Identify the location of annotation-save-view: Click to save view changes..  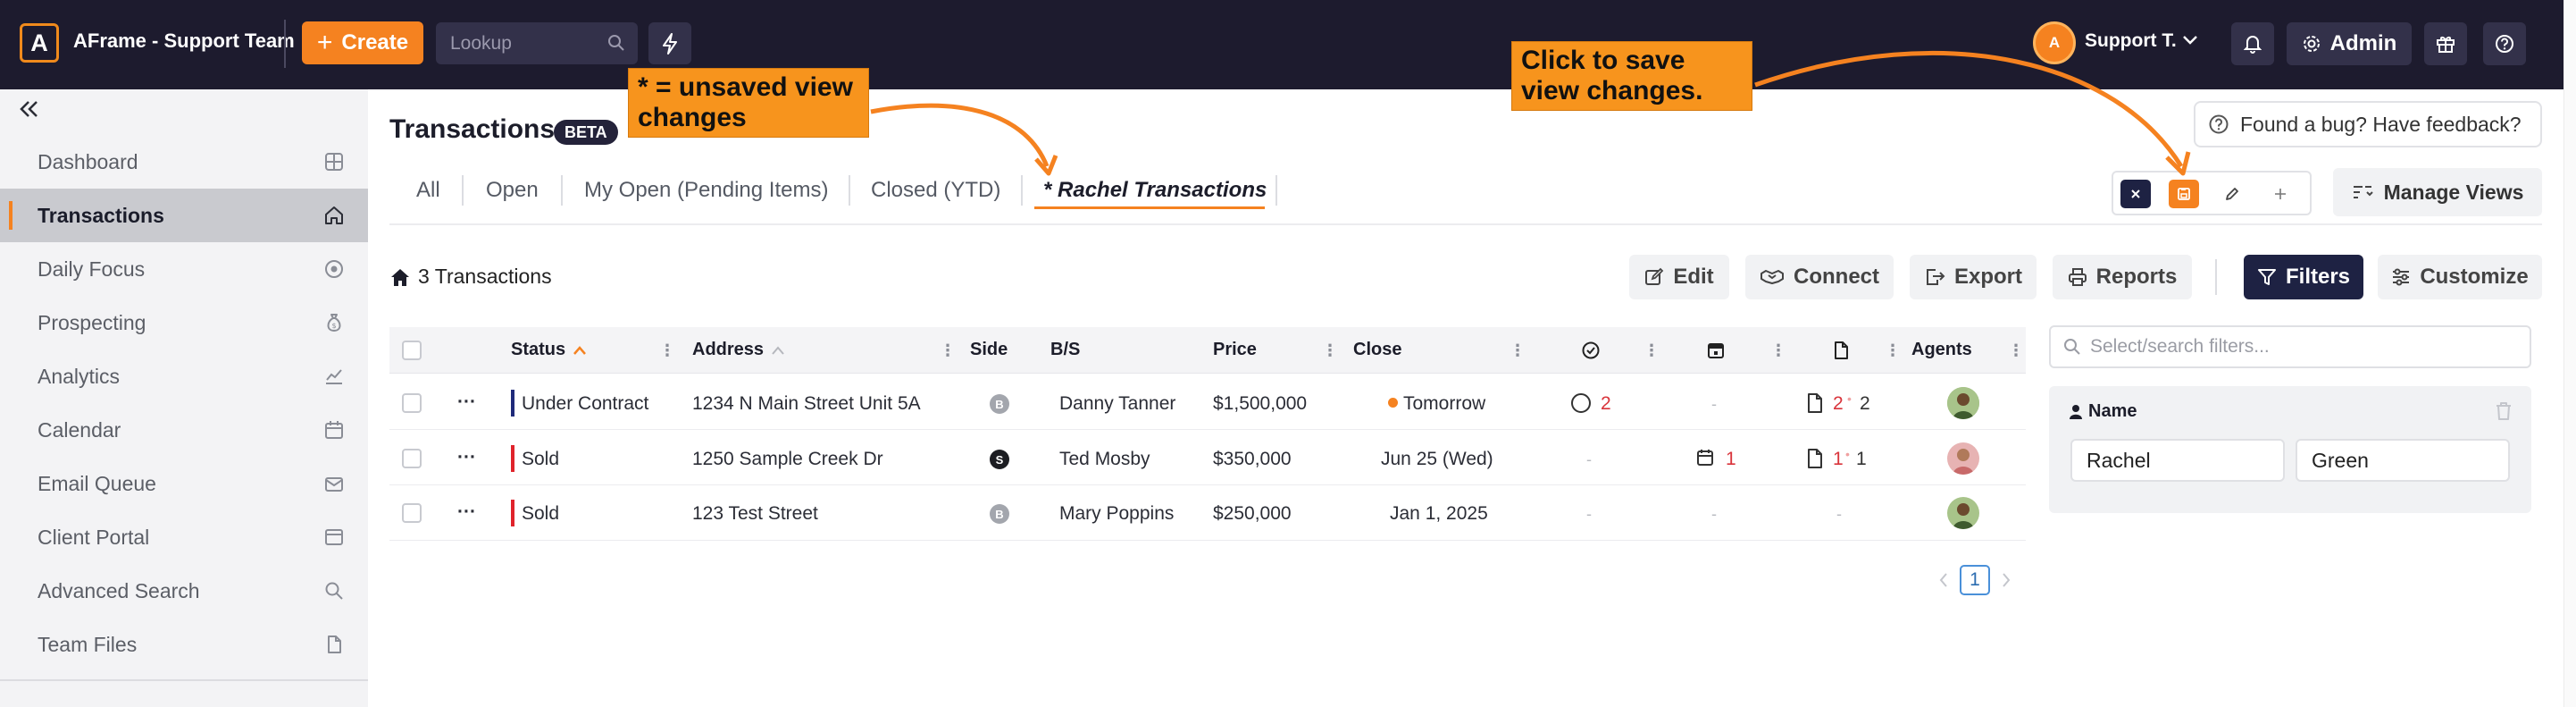
(1632, 76).